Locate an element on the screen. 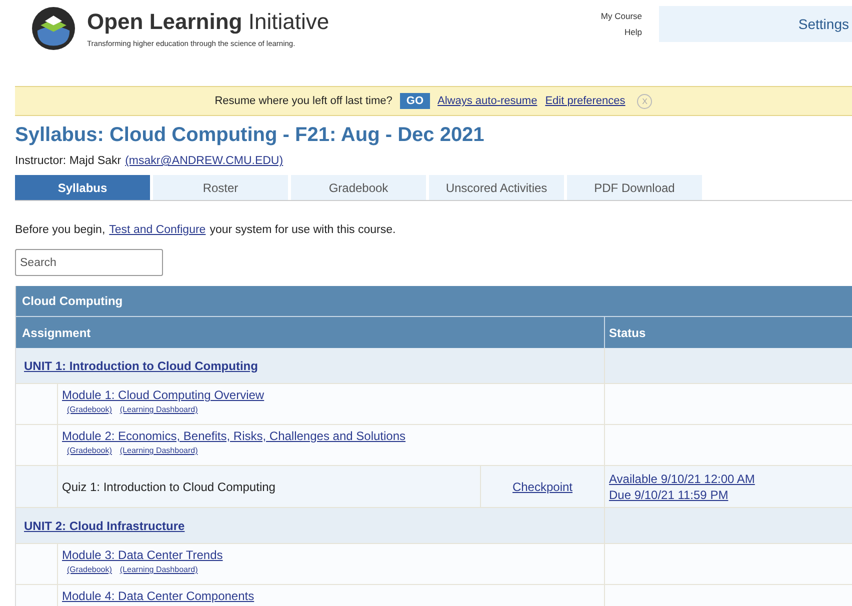 This screenshot has width=852, height=606. table-caption: Cloud Computing is located at coordinates (434, 301).